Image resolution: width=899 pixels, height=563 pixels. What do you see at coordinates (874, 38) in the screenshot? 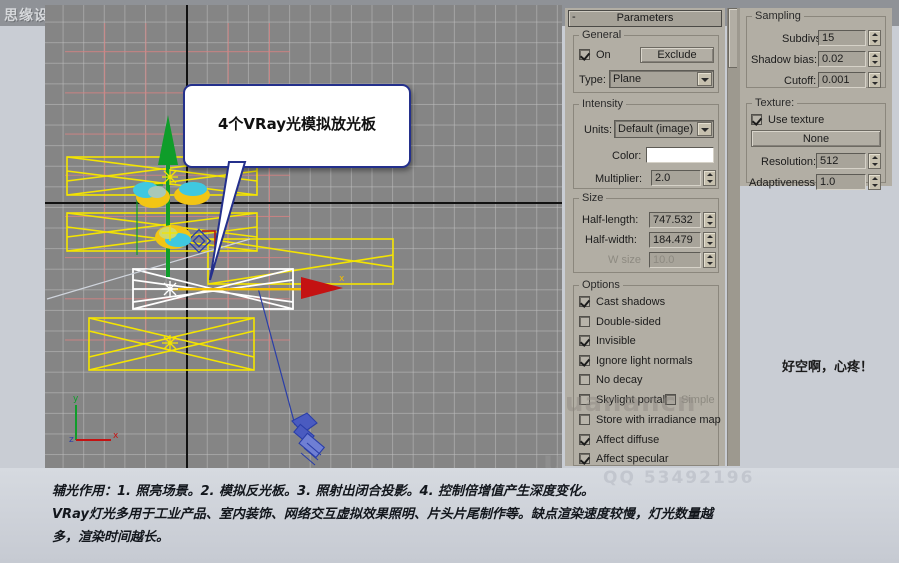
I see `subdivs-spinner` at bounding box center [874, 38].